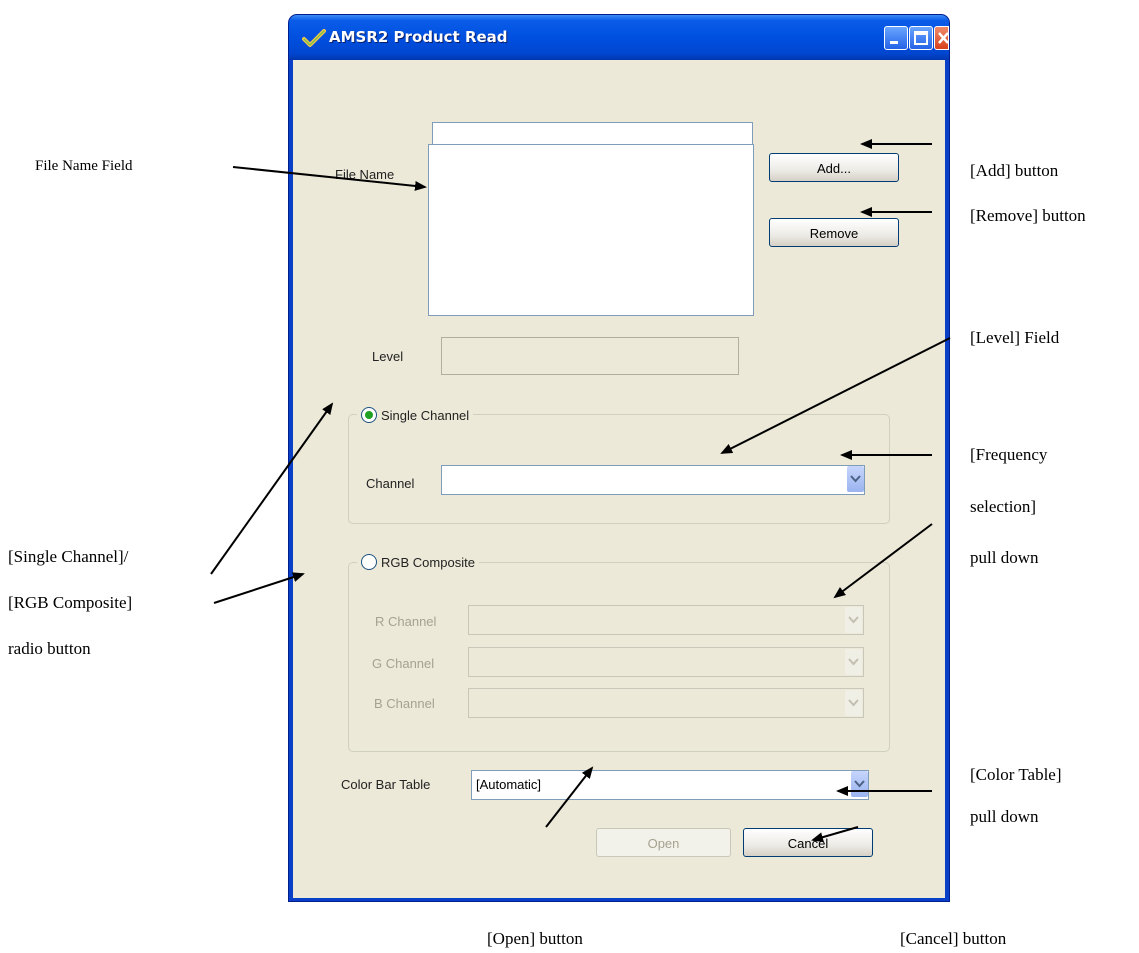  Describe the element at coordinates (535, 938) in the screenshot. I see `annotation-open-button: [Open] button` at that location.